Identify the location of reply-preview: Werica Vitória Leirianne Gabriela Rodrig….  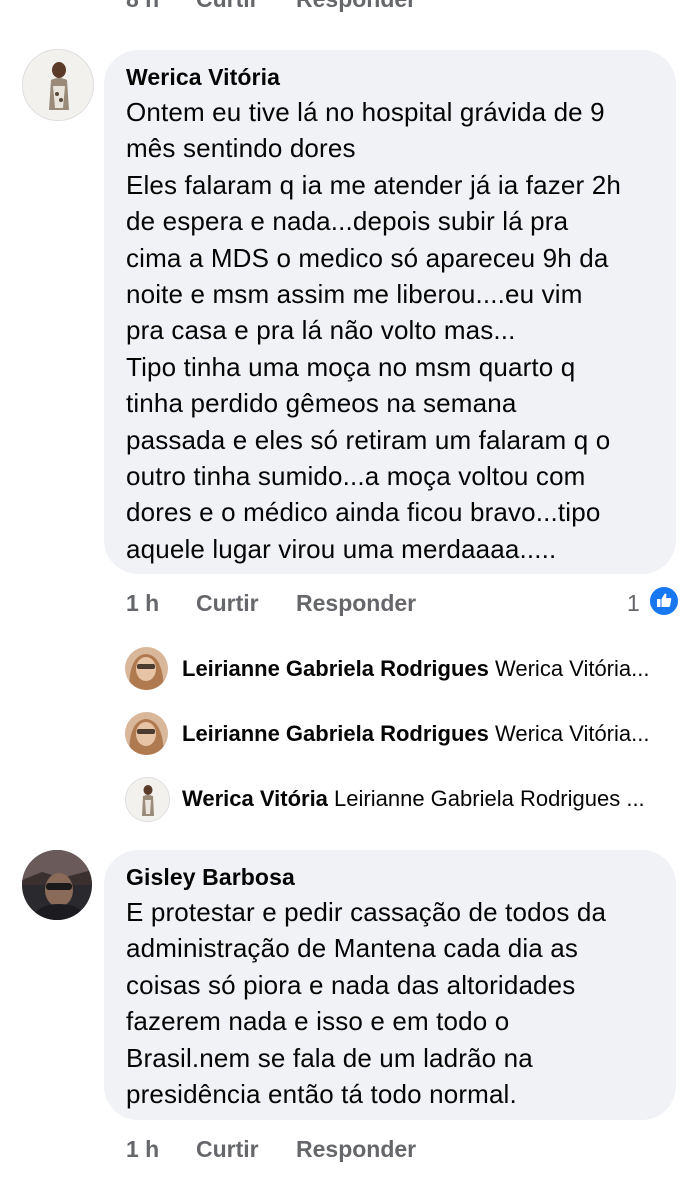
(413, 799).